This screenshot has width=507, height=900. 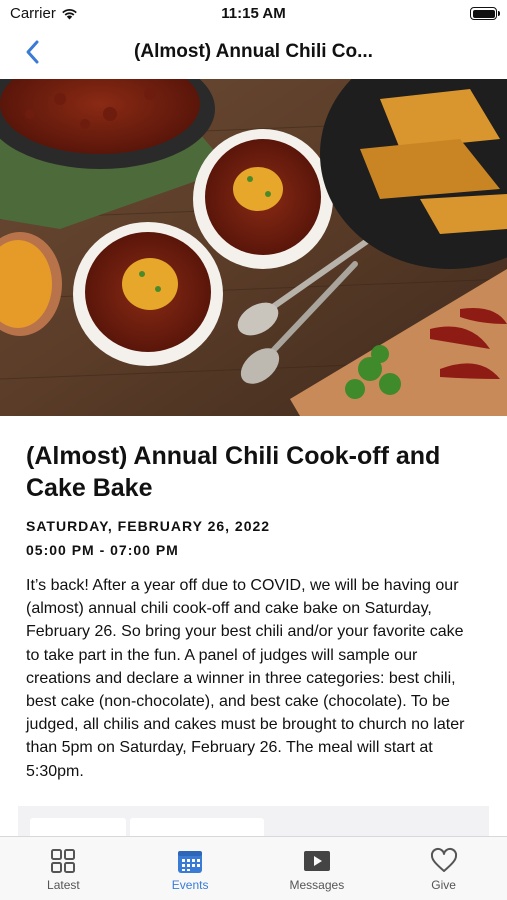 I want to click on event-date: SATURDAY, FEBRUARY 26, 2022, so click(x=148, y=526).